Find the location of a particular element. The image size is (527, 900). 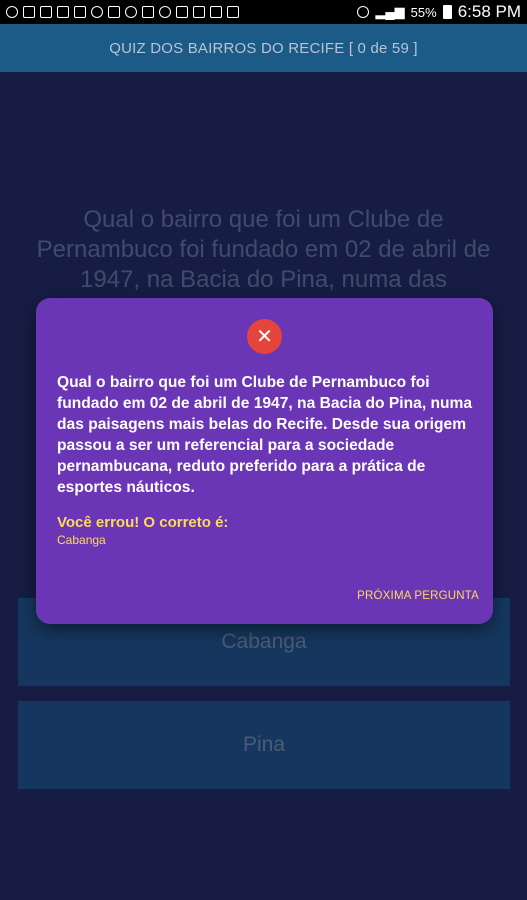

app-bar: QUIZ DOS BAIRROS DO RECIFE [ 0 de 59 ] is located at coordinates (263, 48).